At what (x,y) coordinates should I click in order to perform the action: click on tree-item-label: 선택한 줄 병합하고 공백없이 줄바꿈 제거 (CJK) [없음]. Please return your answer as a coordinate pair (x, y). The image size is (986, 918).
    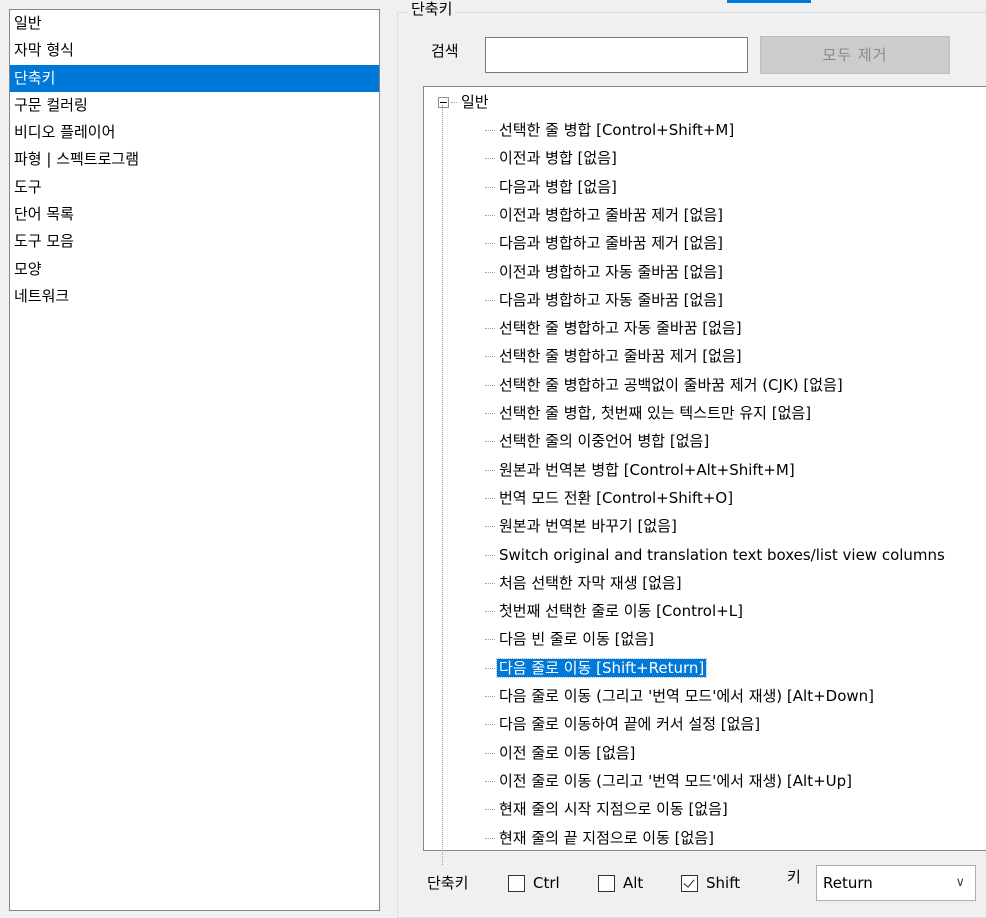
    Looking at the image, I should click on (671, 384).